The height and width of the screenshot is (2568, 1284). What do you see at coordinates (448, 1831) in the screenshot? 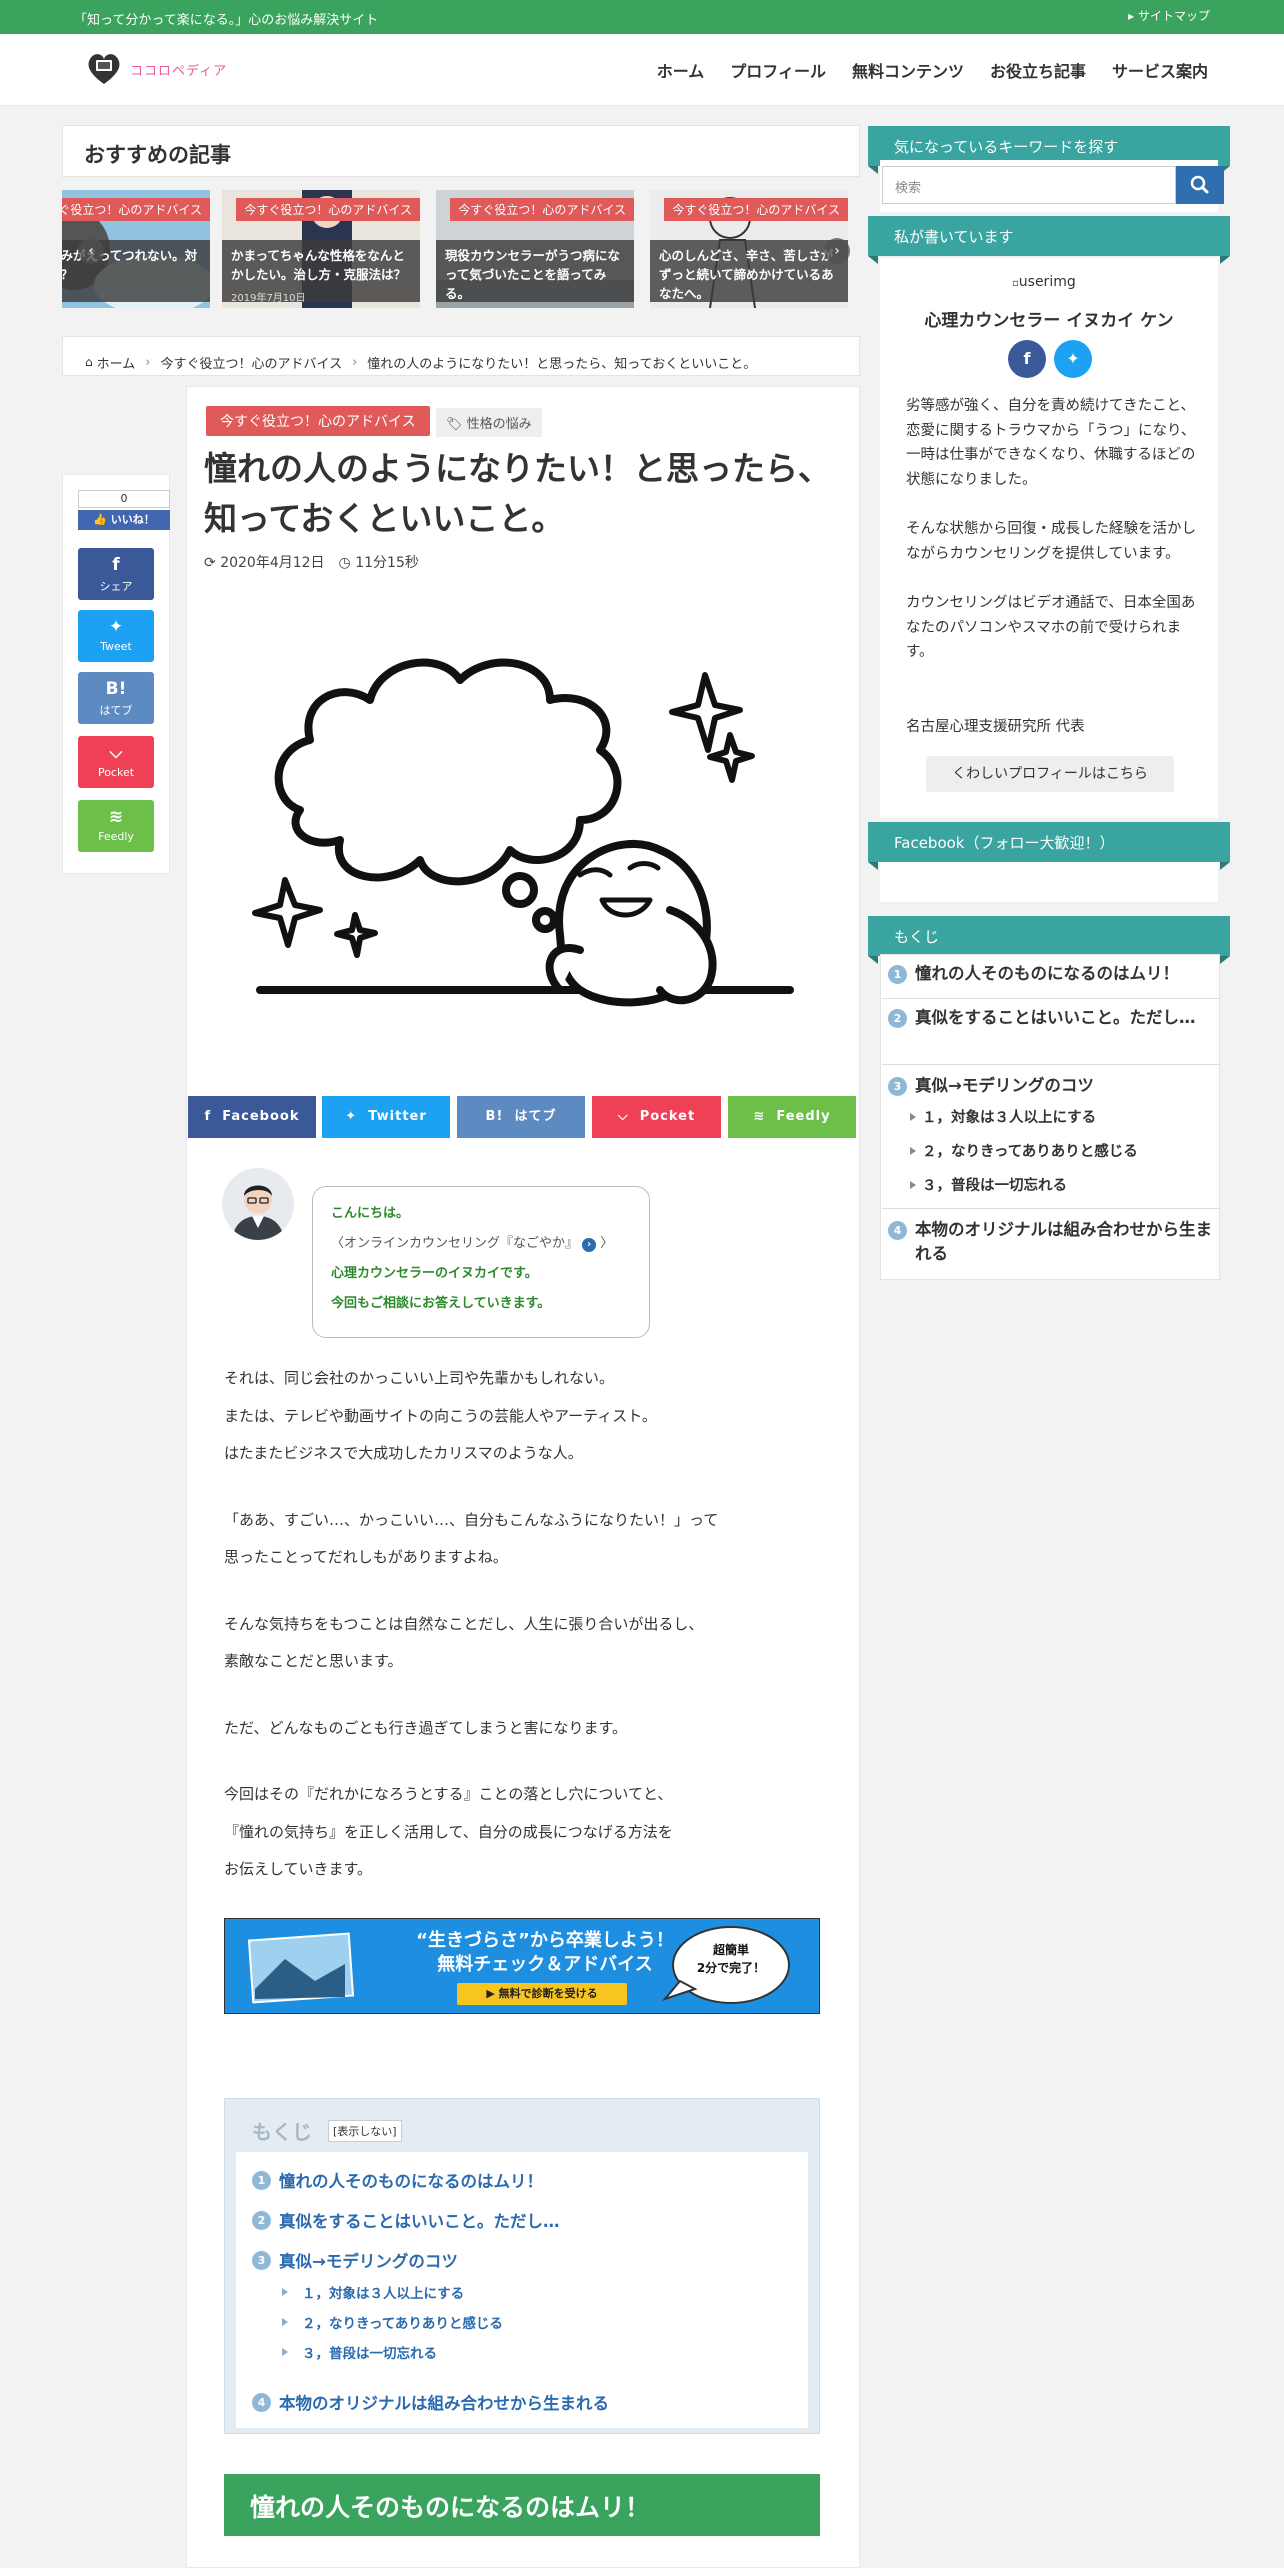
I see `body-line: 『憧れの気持ち』を正しく活用して、自分の成長につなげる方法を` at bounding box center [448, 1831].